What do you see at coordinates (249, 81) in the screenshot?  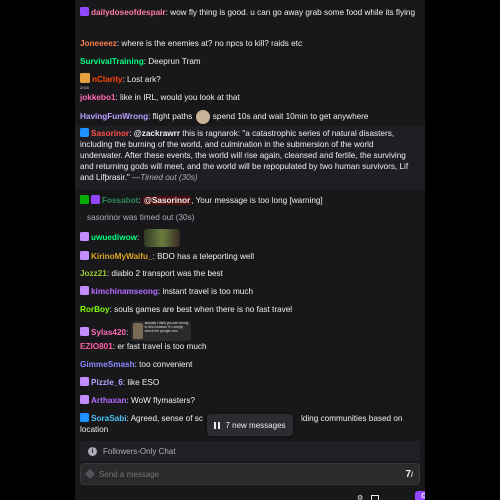 I see `chat-message: nClarity: Lost ark? 2016` at bounding box center [249, 81].